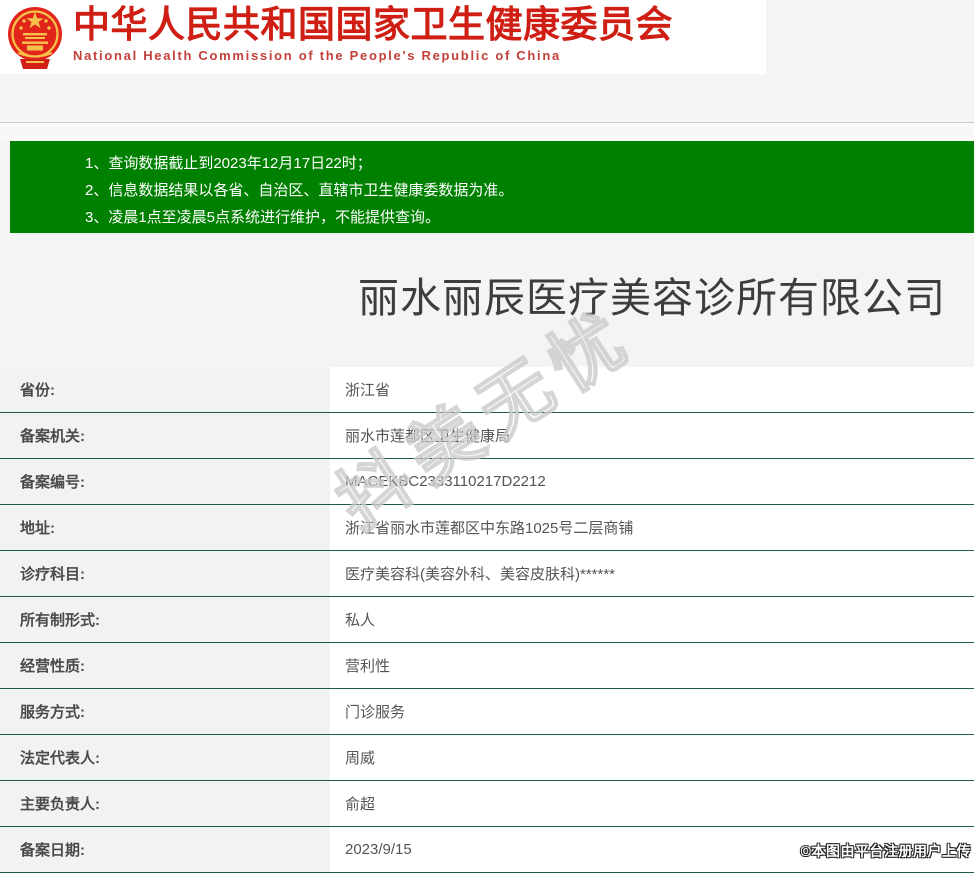 The height and width of the screenshot is (873, 974). Describe the element at coordinates (165, 435) in the screenshot. I see `field-label: 备案机关:` at that location.